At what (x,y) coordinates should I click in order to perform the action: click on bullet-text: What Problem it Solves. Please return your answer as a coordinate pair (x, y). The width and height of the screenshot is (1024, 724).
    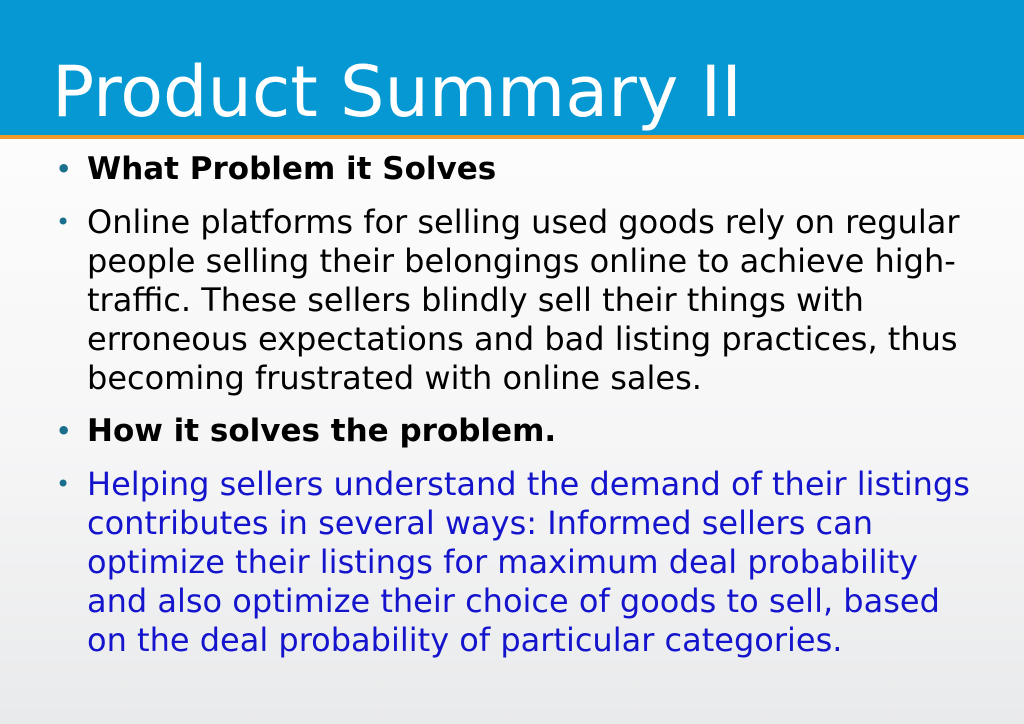
    Looking at the image, I should click on (292, 169).